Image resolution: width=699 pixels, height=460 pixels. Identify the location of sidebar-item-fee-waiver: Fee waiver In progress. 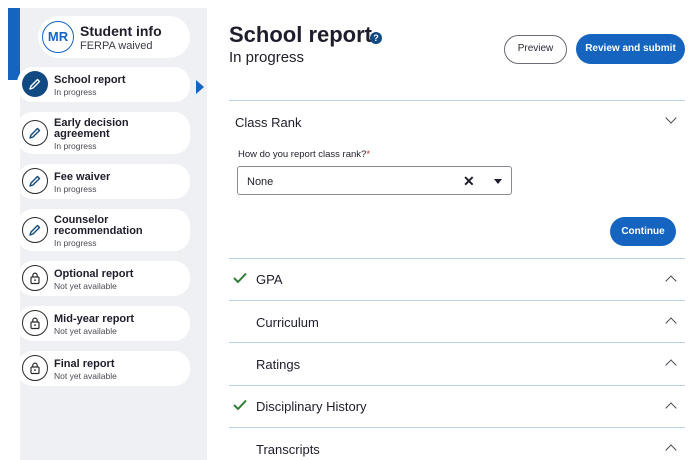
(103, 181).